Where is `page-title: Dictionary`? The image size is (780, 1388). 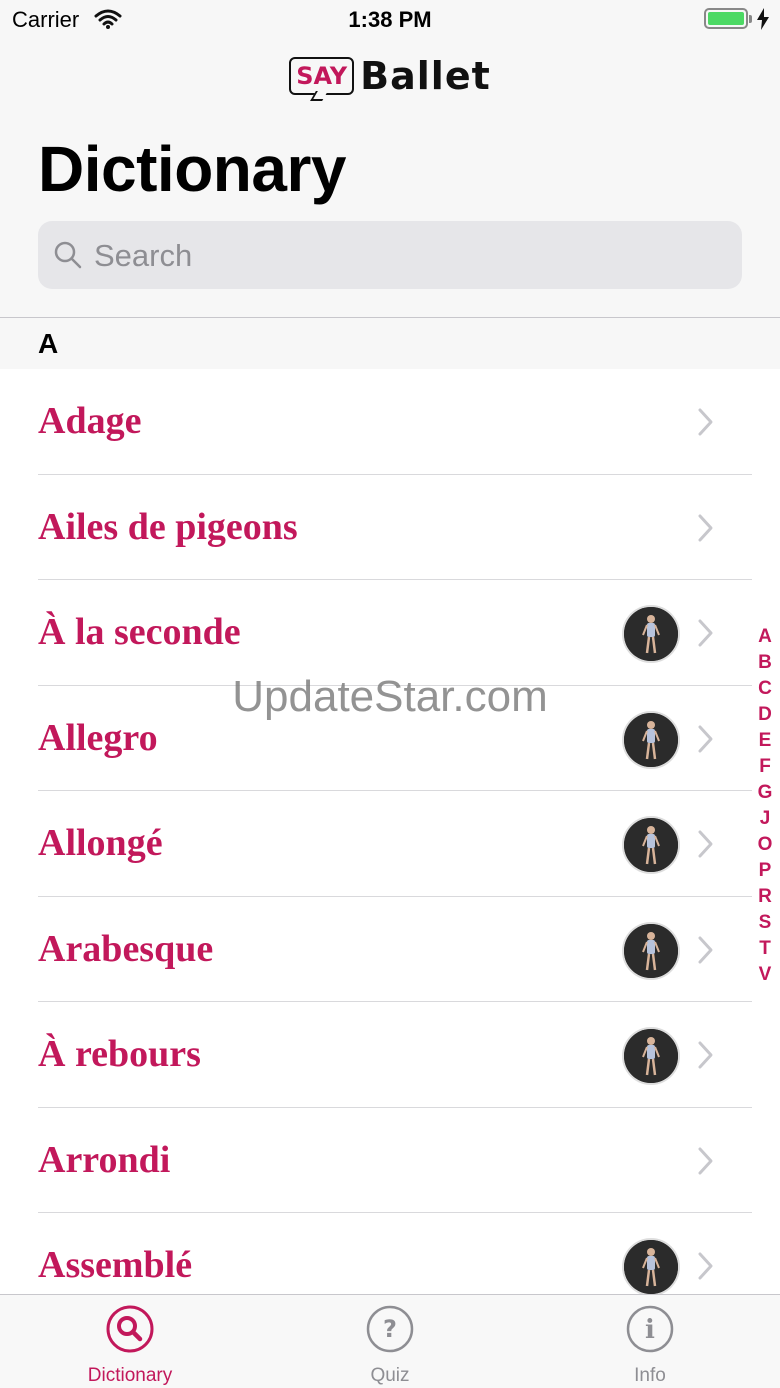 page-title: Dictionary is located at coordinates (192, 169).